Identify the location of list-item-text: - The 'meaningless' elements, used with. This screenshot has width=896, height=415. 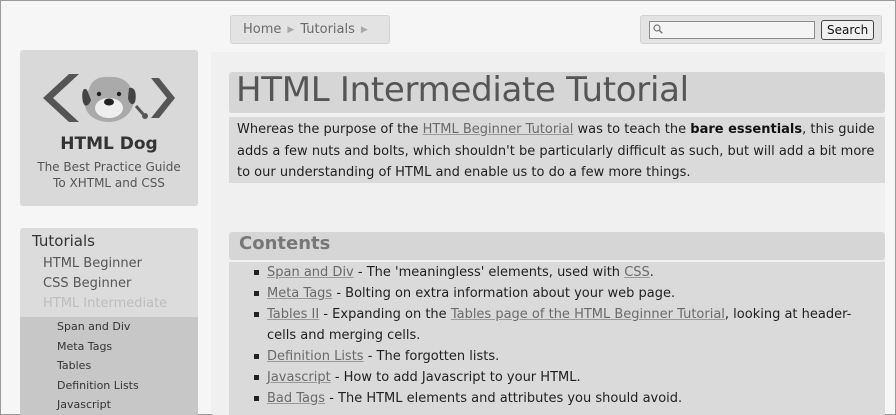
(489, 272).